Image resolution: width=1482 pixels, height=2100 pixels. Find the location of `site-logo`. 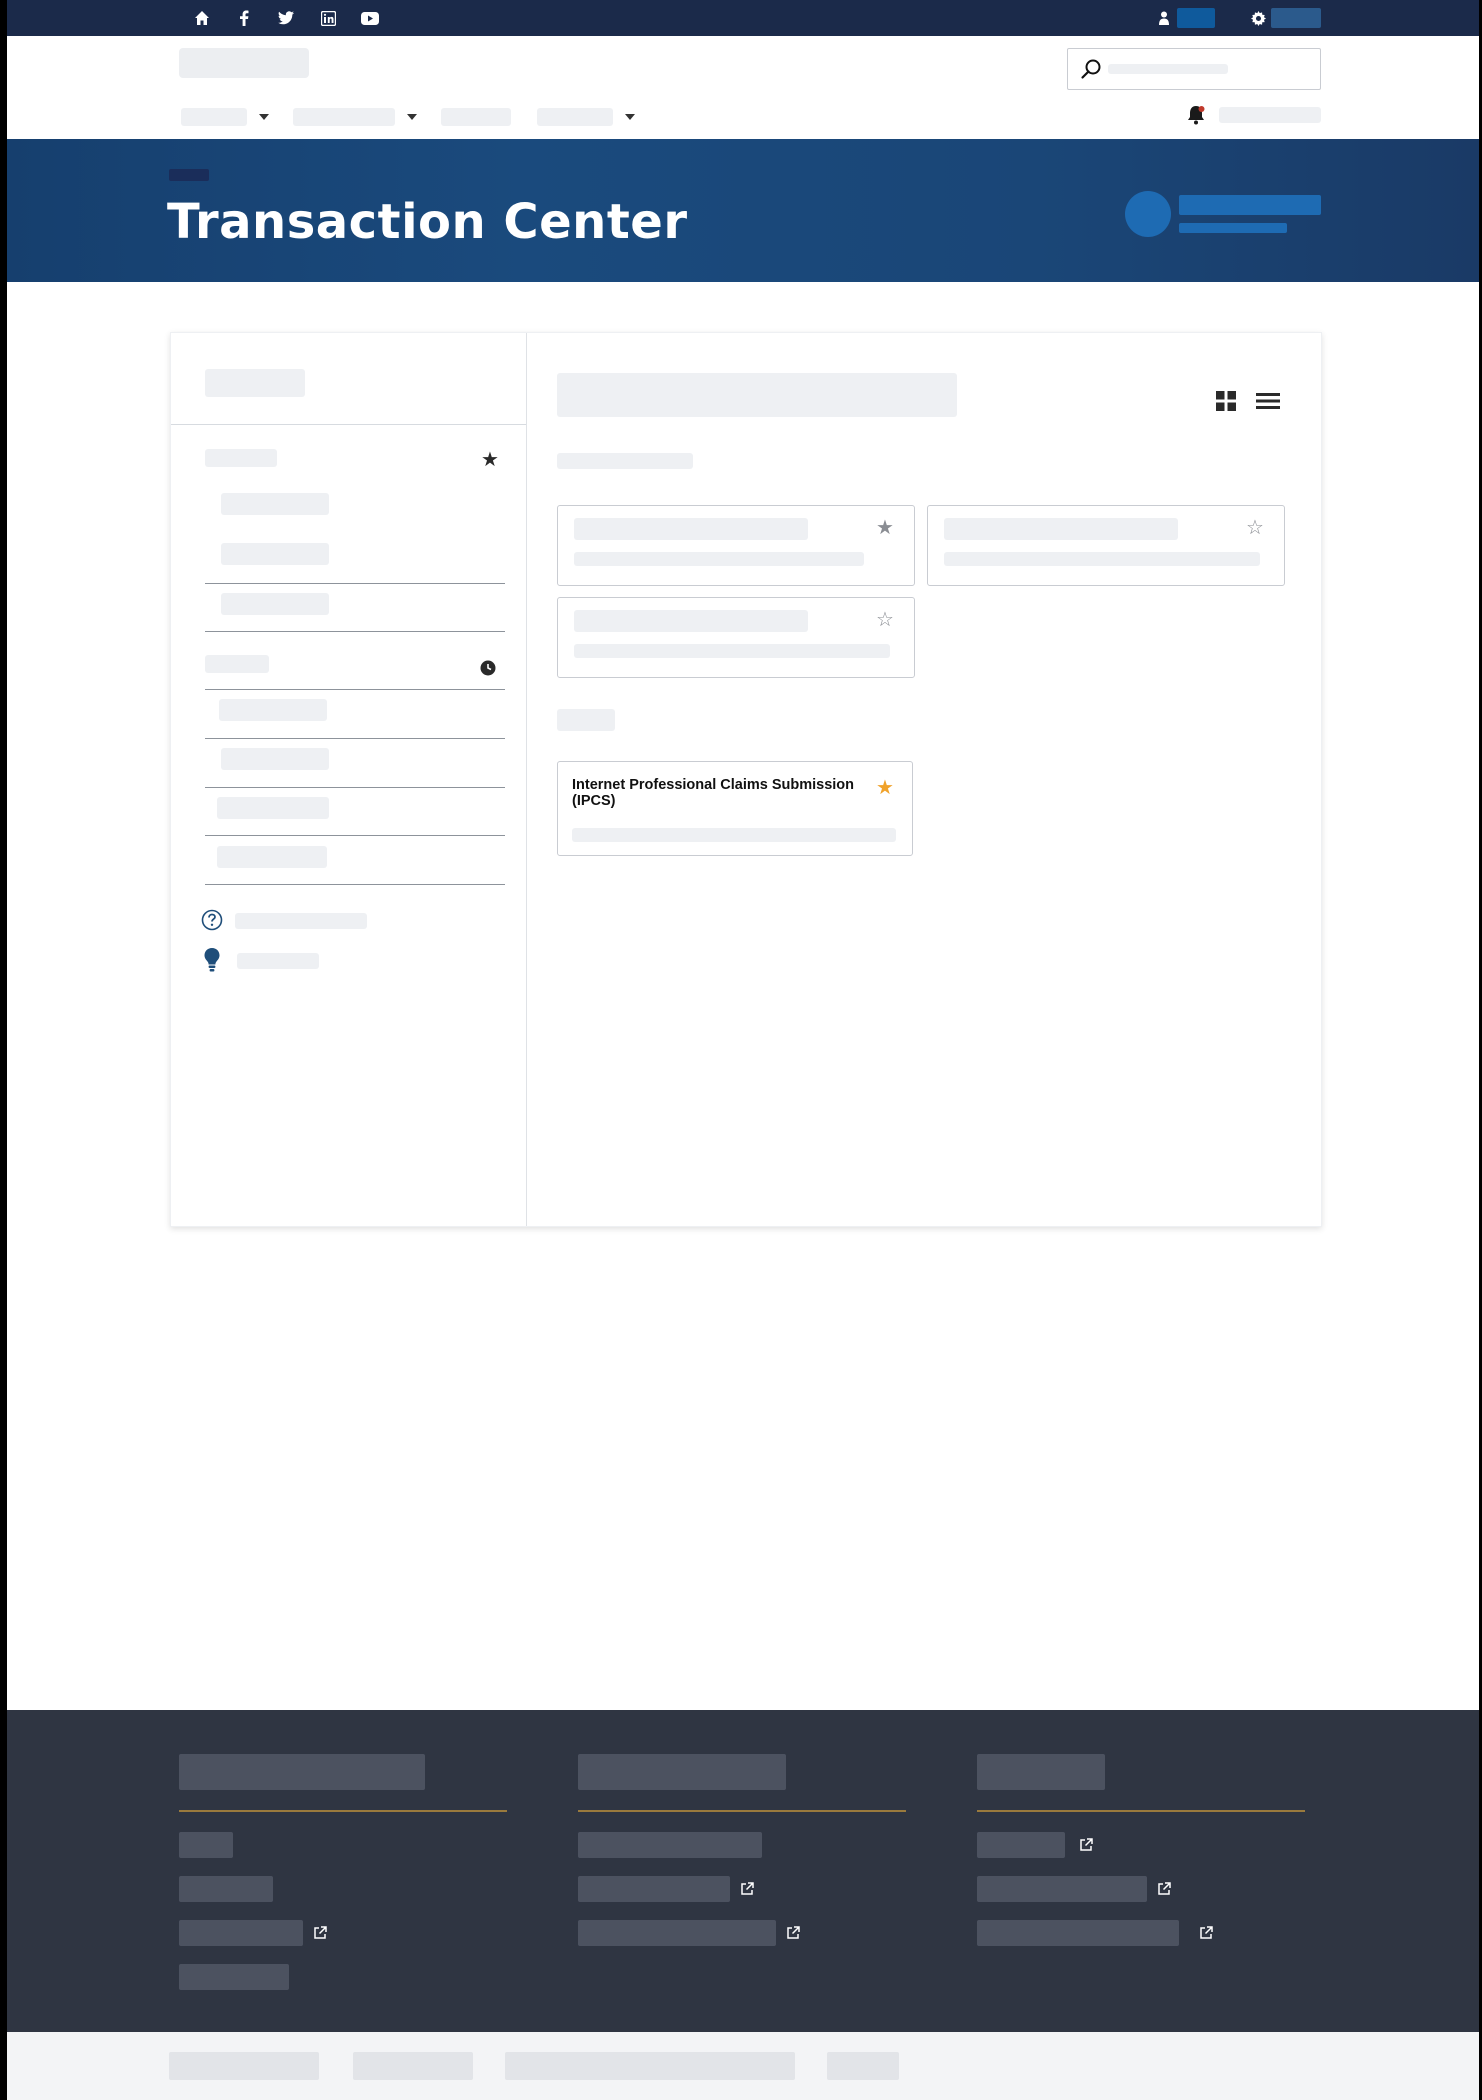

site-logo is located at coordinates (244, 63).